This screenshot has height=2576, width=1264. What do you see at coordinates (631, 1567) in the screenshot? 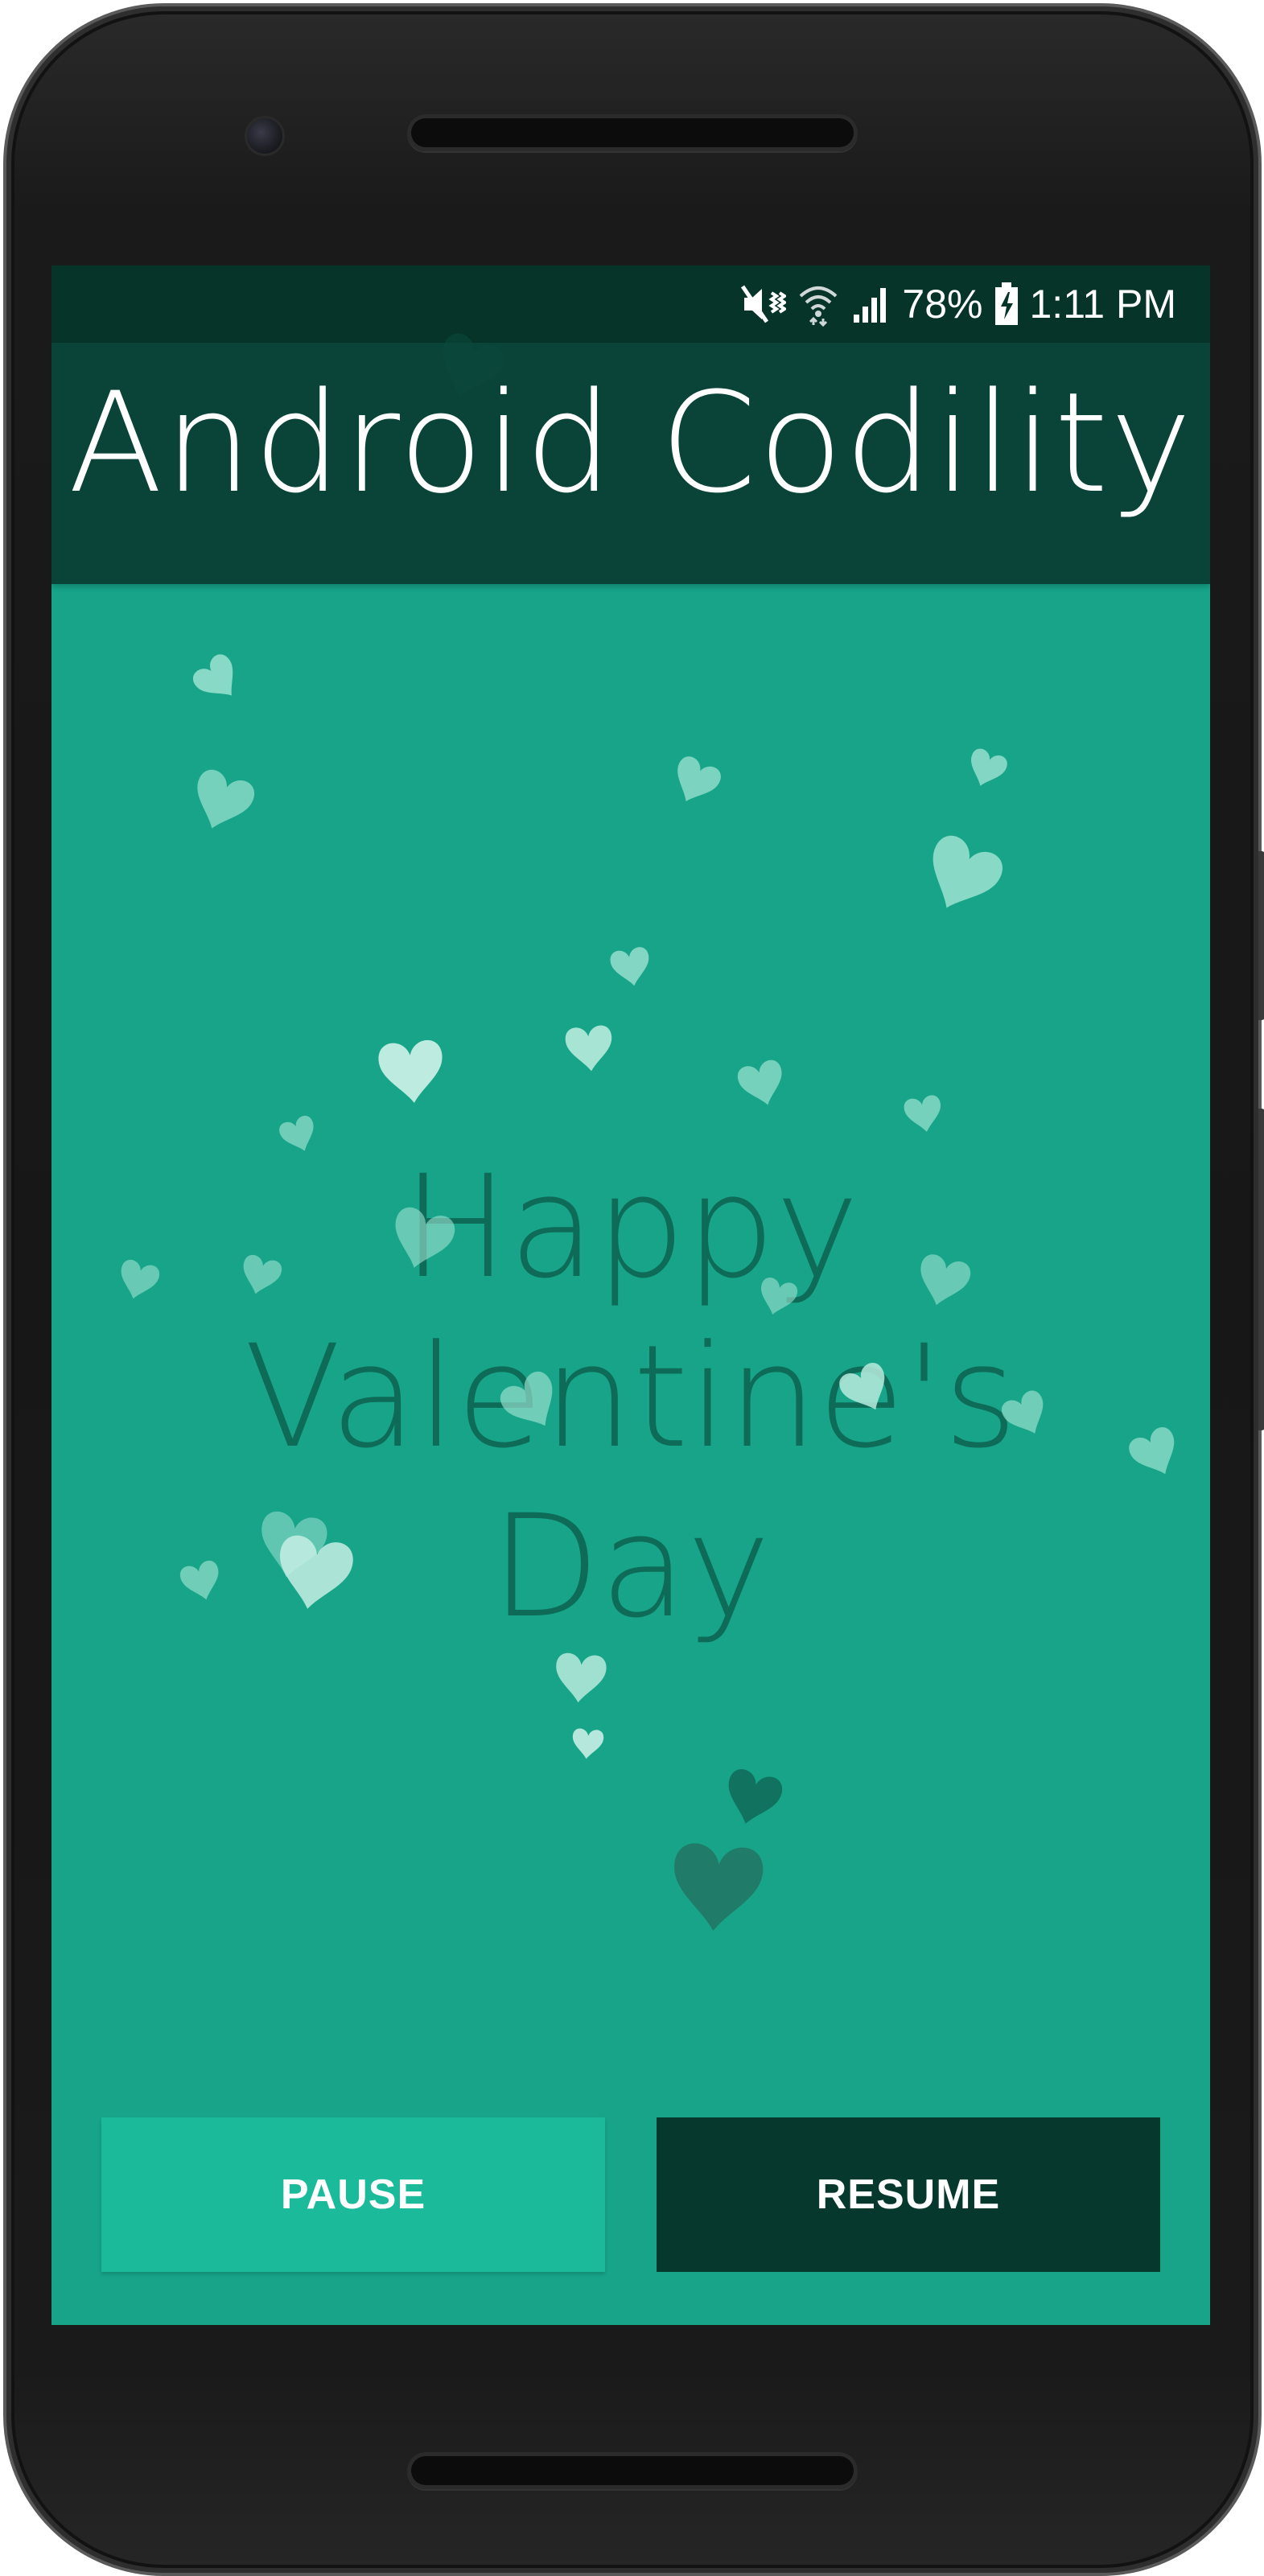
I see `greeting-line: Day` at bounding box center [631, 1567].